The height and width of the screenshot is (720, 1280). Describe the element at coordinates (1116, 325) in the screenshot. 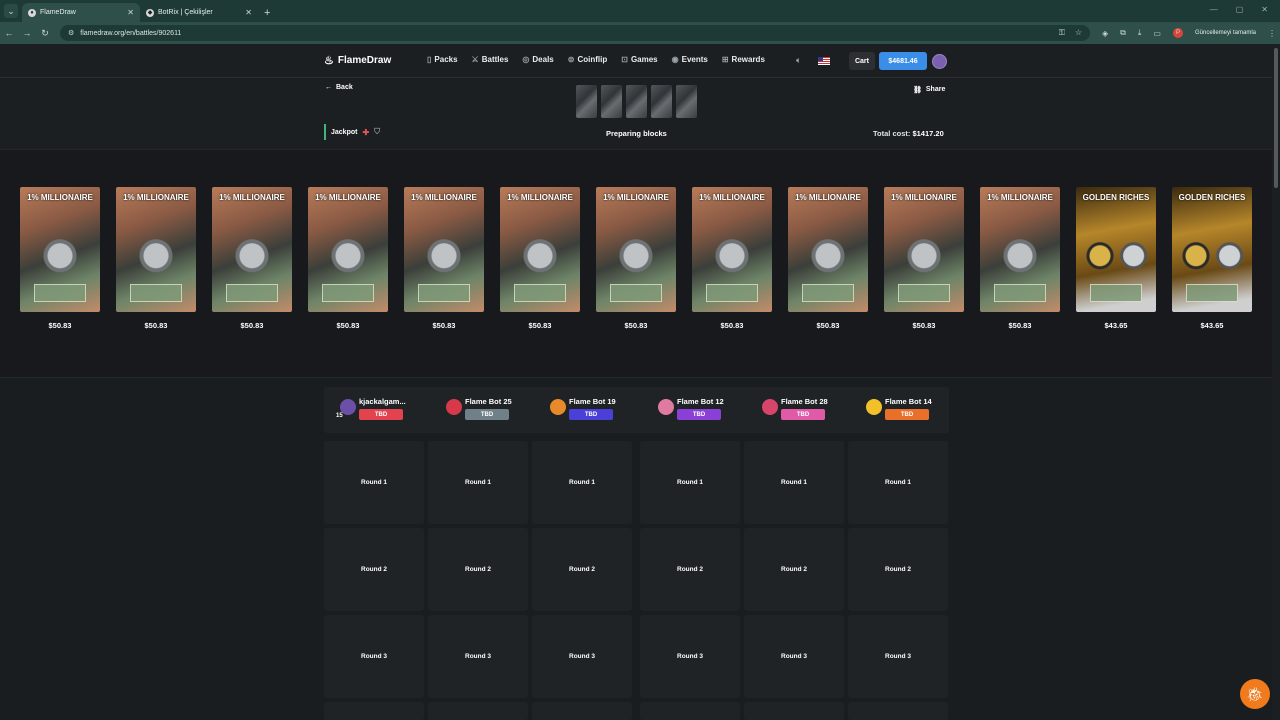

I see `pack-price: $43.65` at that location.